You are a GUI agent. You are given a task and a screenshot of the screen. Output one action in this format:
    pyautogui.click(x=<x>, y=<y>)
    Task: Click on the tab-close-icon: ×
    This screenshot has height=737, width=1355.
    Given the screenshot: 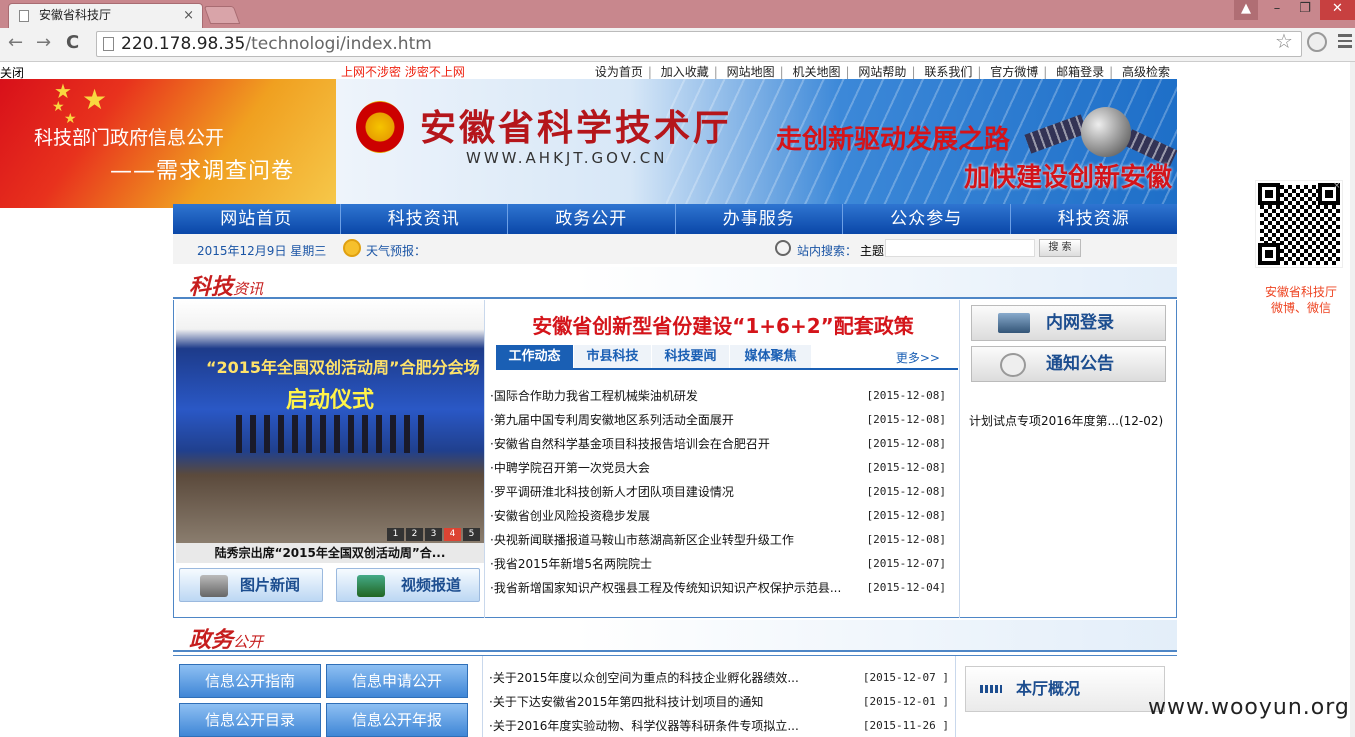 What is the action you would take?
    pyautogui.click(x=188, y=15)
    